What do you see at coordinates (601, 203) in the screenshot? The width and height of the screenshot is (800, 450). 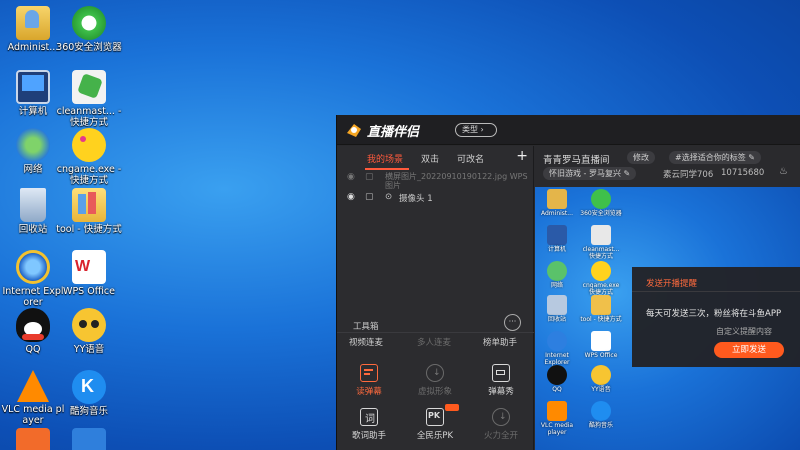 I see `preview-icon: 360安全浏览器` at bounding box center [601, 203].